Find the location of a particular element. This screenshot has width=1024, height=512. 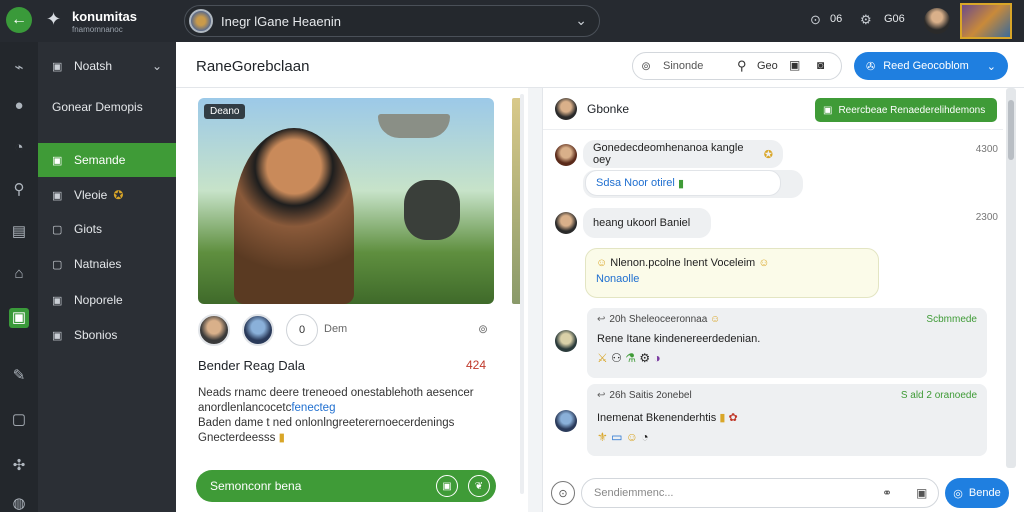

message-time: 4300 is located at coordinates (986, 149).